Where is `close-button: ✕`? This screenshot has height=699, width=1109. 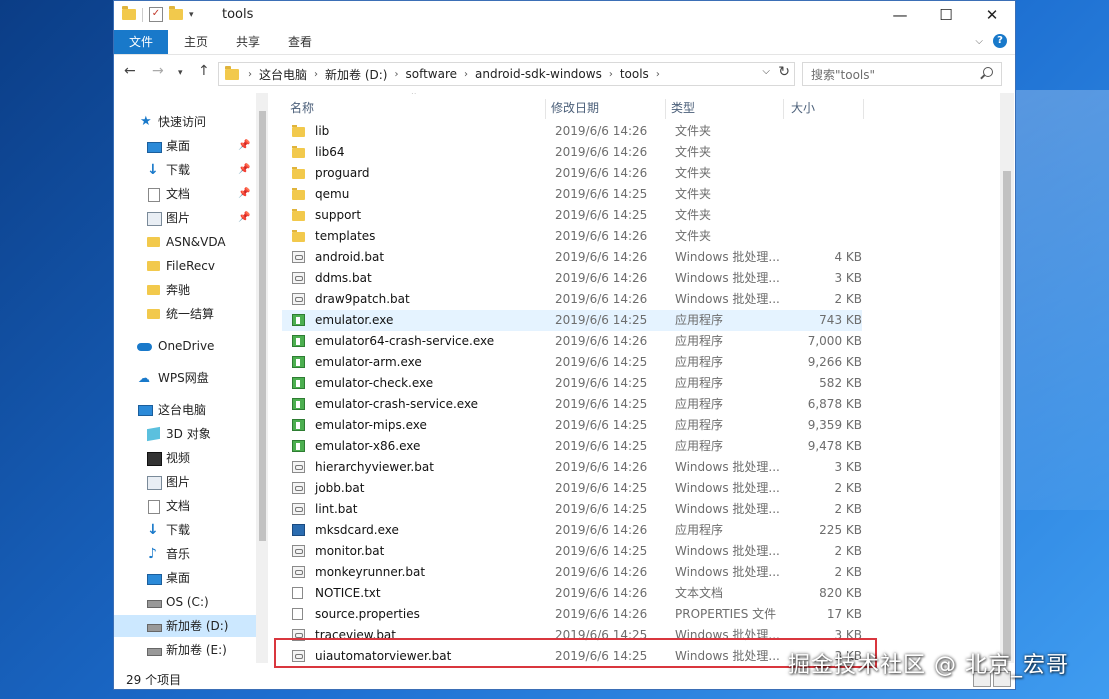 close-button: ✕ is located at coordinates (992, 15).